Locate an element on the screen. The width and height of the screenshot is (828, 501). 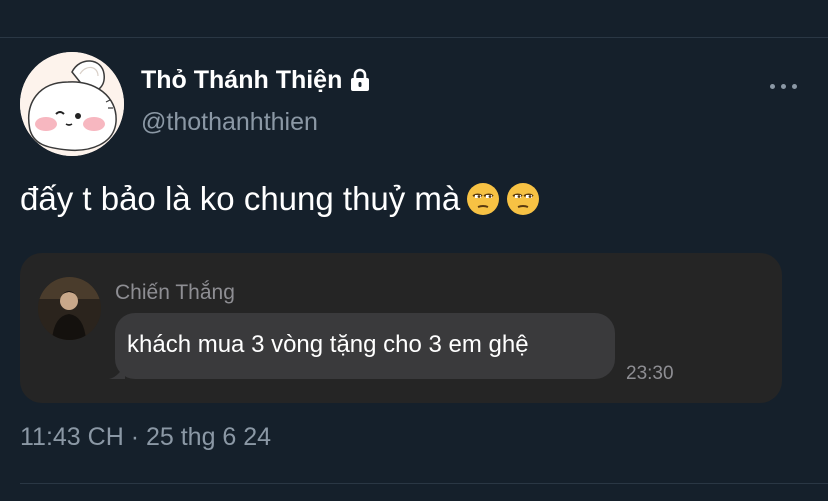
bunny-avatar-image is located at coordinates (72, 104).